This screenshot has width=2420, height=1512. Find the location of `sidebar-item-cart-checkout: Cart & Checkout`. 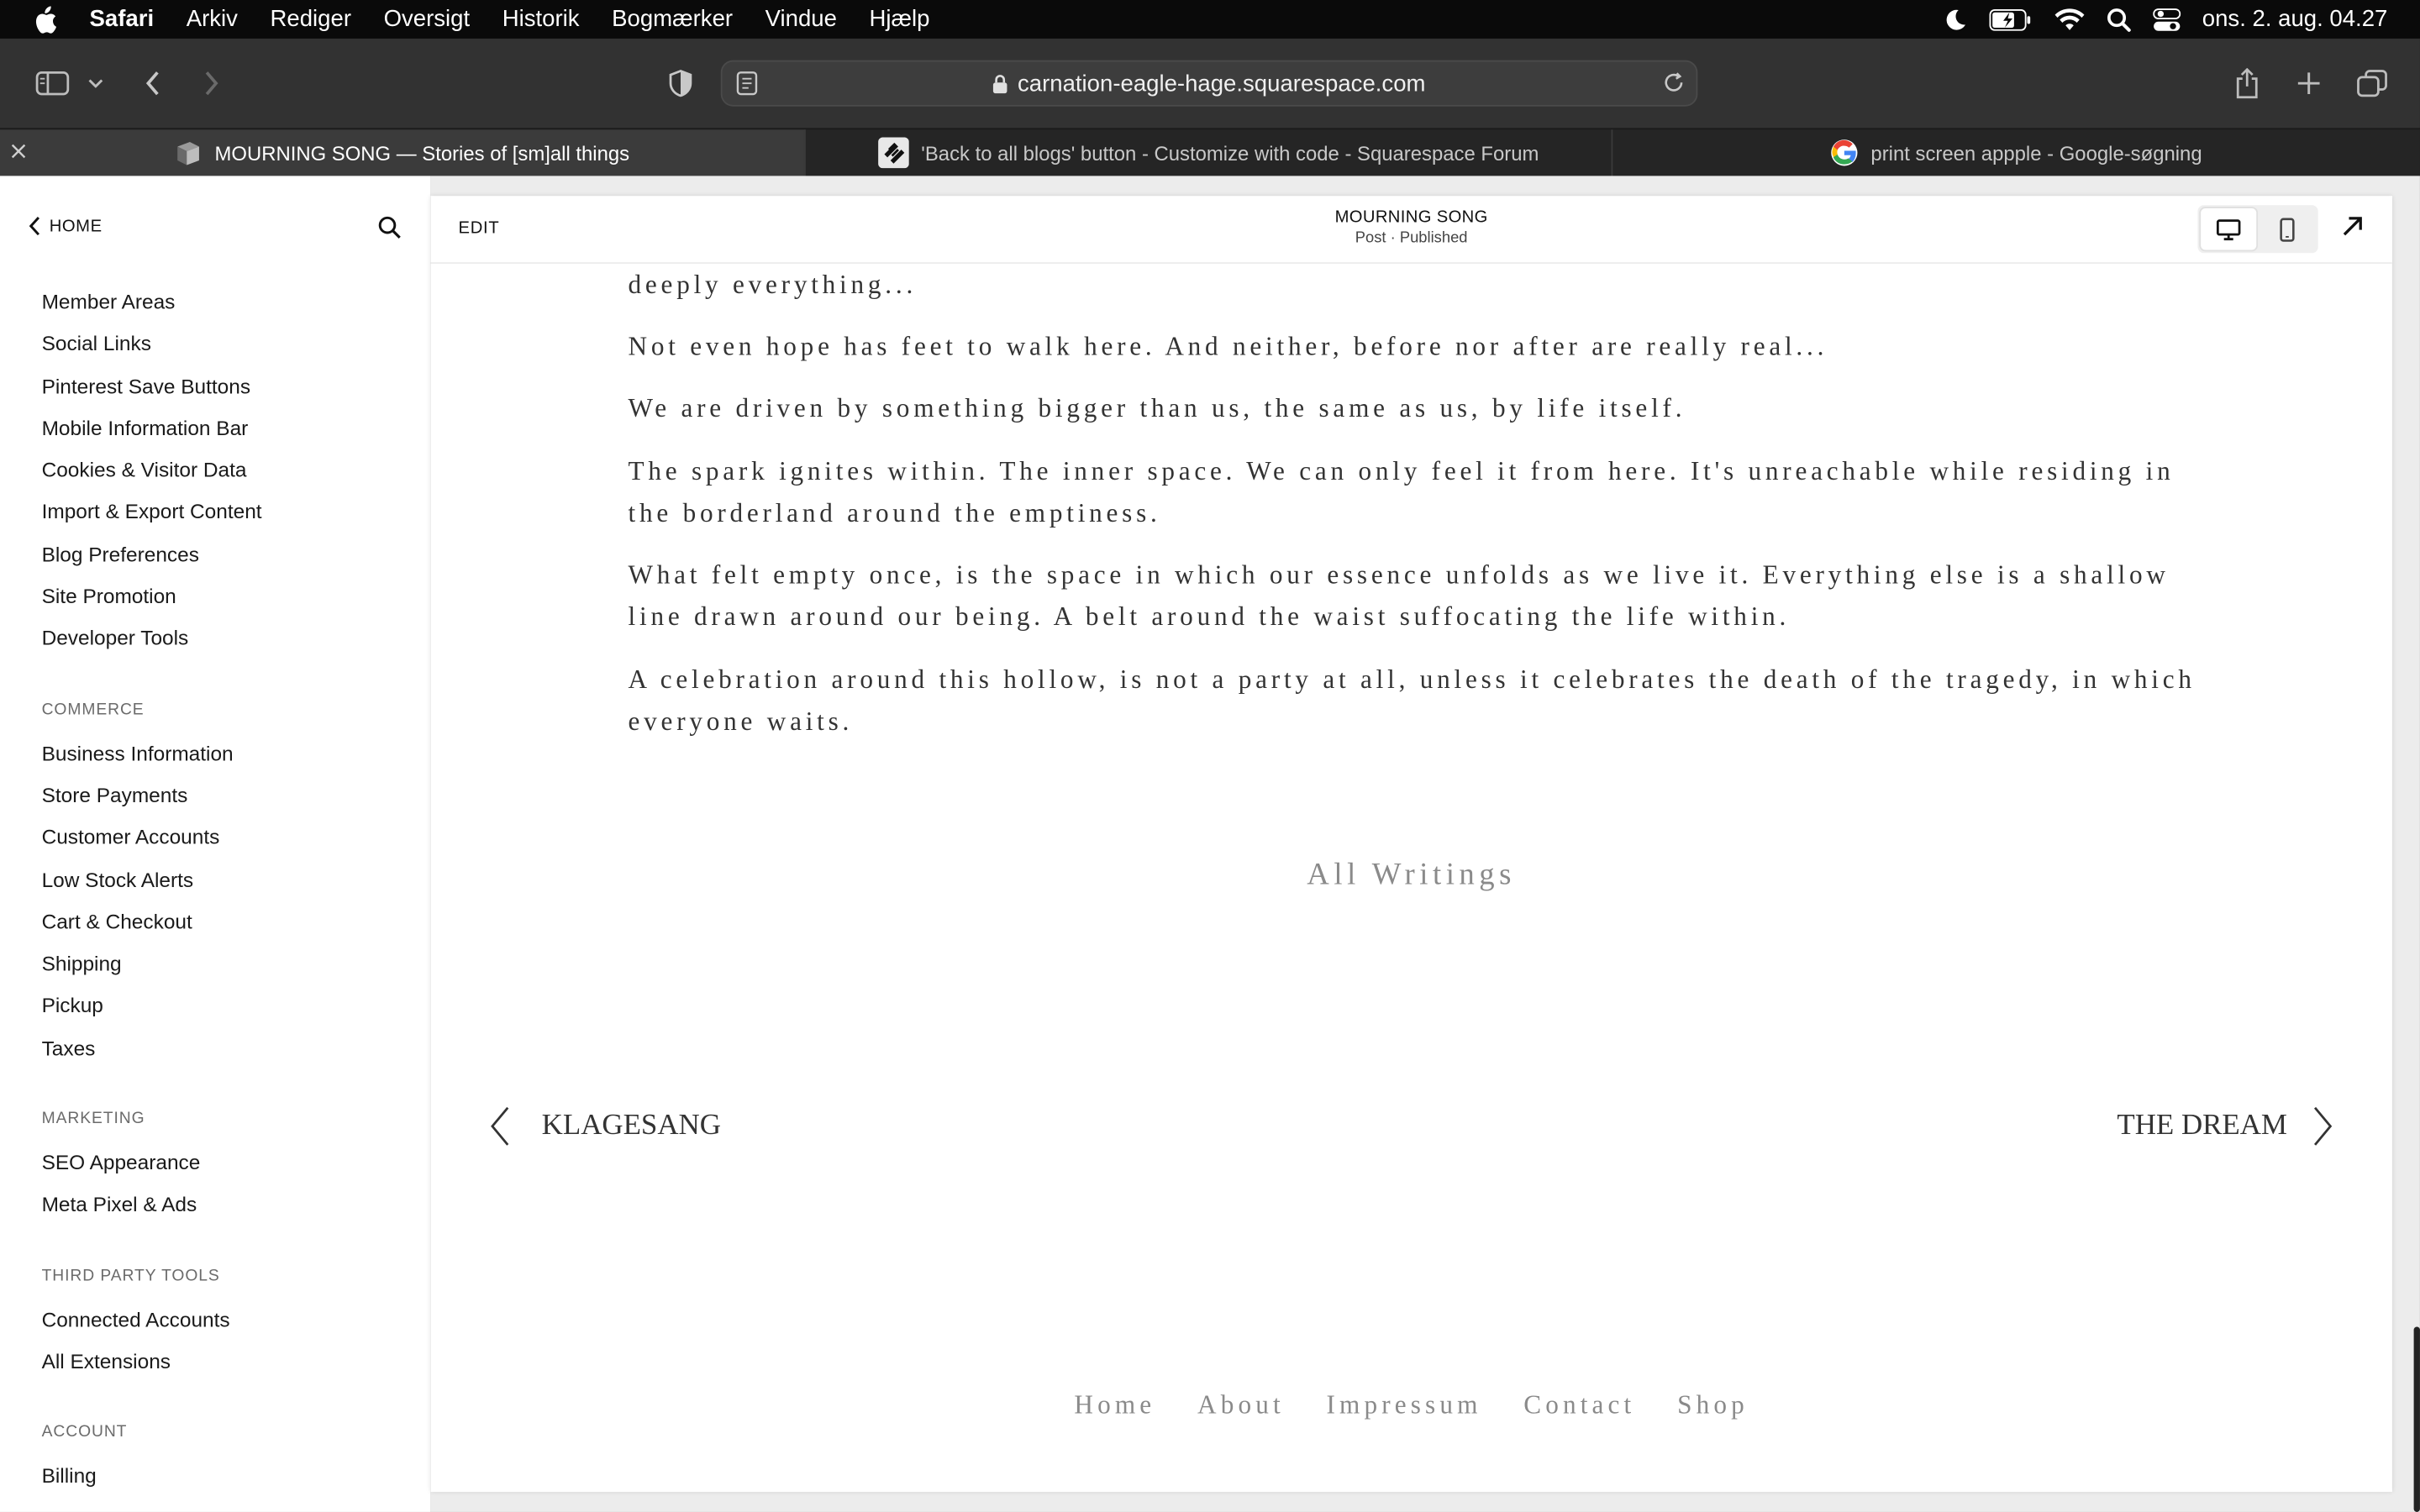

sidebar-item-cart-checkout: Cart & Checkout is located at coordinates (152, 921).